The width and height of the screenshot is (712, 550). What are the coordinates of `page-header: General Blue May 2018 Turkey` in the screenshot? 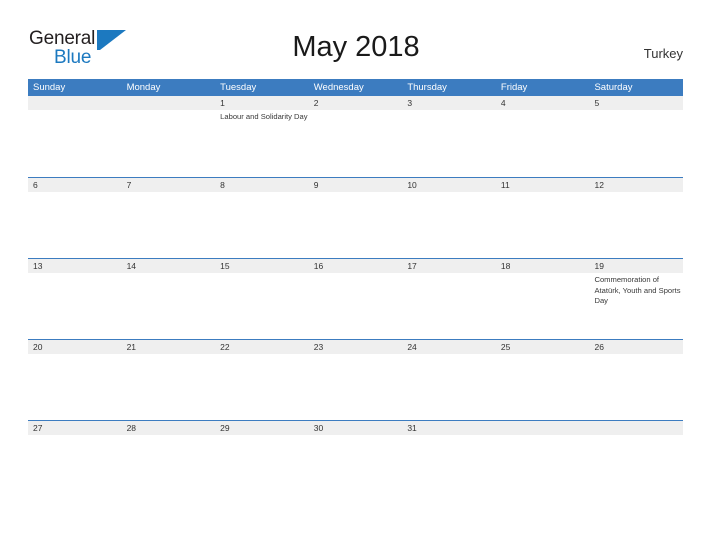 It's located at (356, 39).